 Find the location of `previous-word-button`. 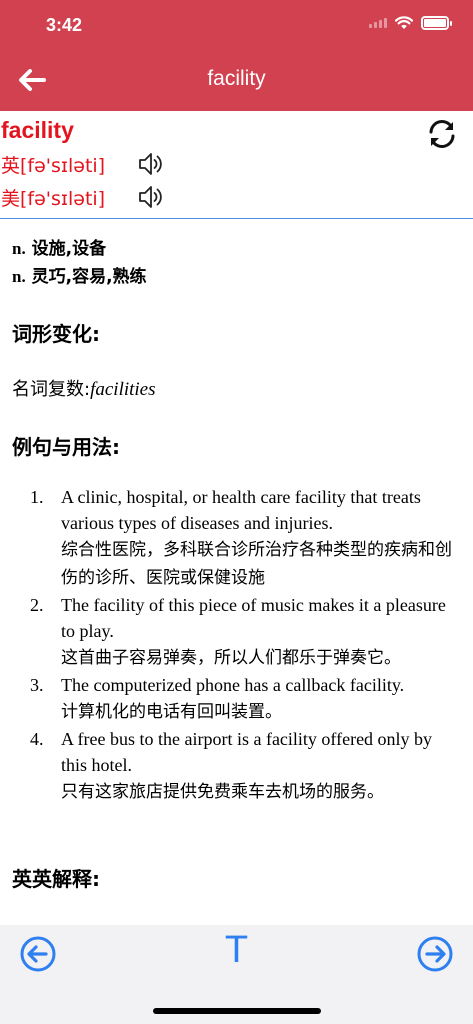

previous-word-button is located at coordinates (38, 954).